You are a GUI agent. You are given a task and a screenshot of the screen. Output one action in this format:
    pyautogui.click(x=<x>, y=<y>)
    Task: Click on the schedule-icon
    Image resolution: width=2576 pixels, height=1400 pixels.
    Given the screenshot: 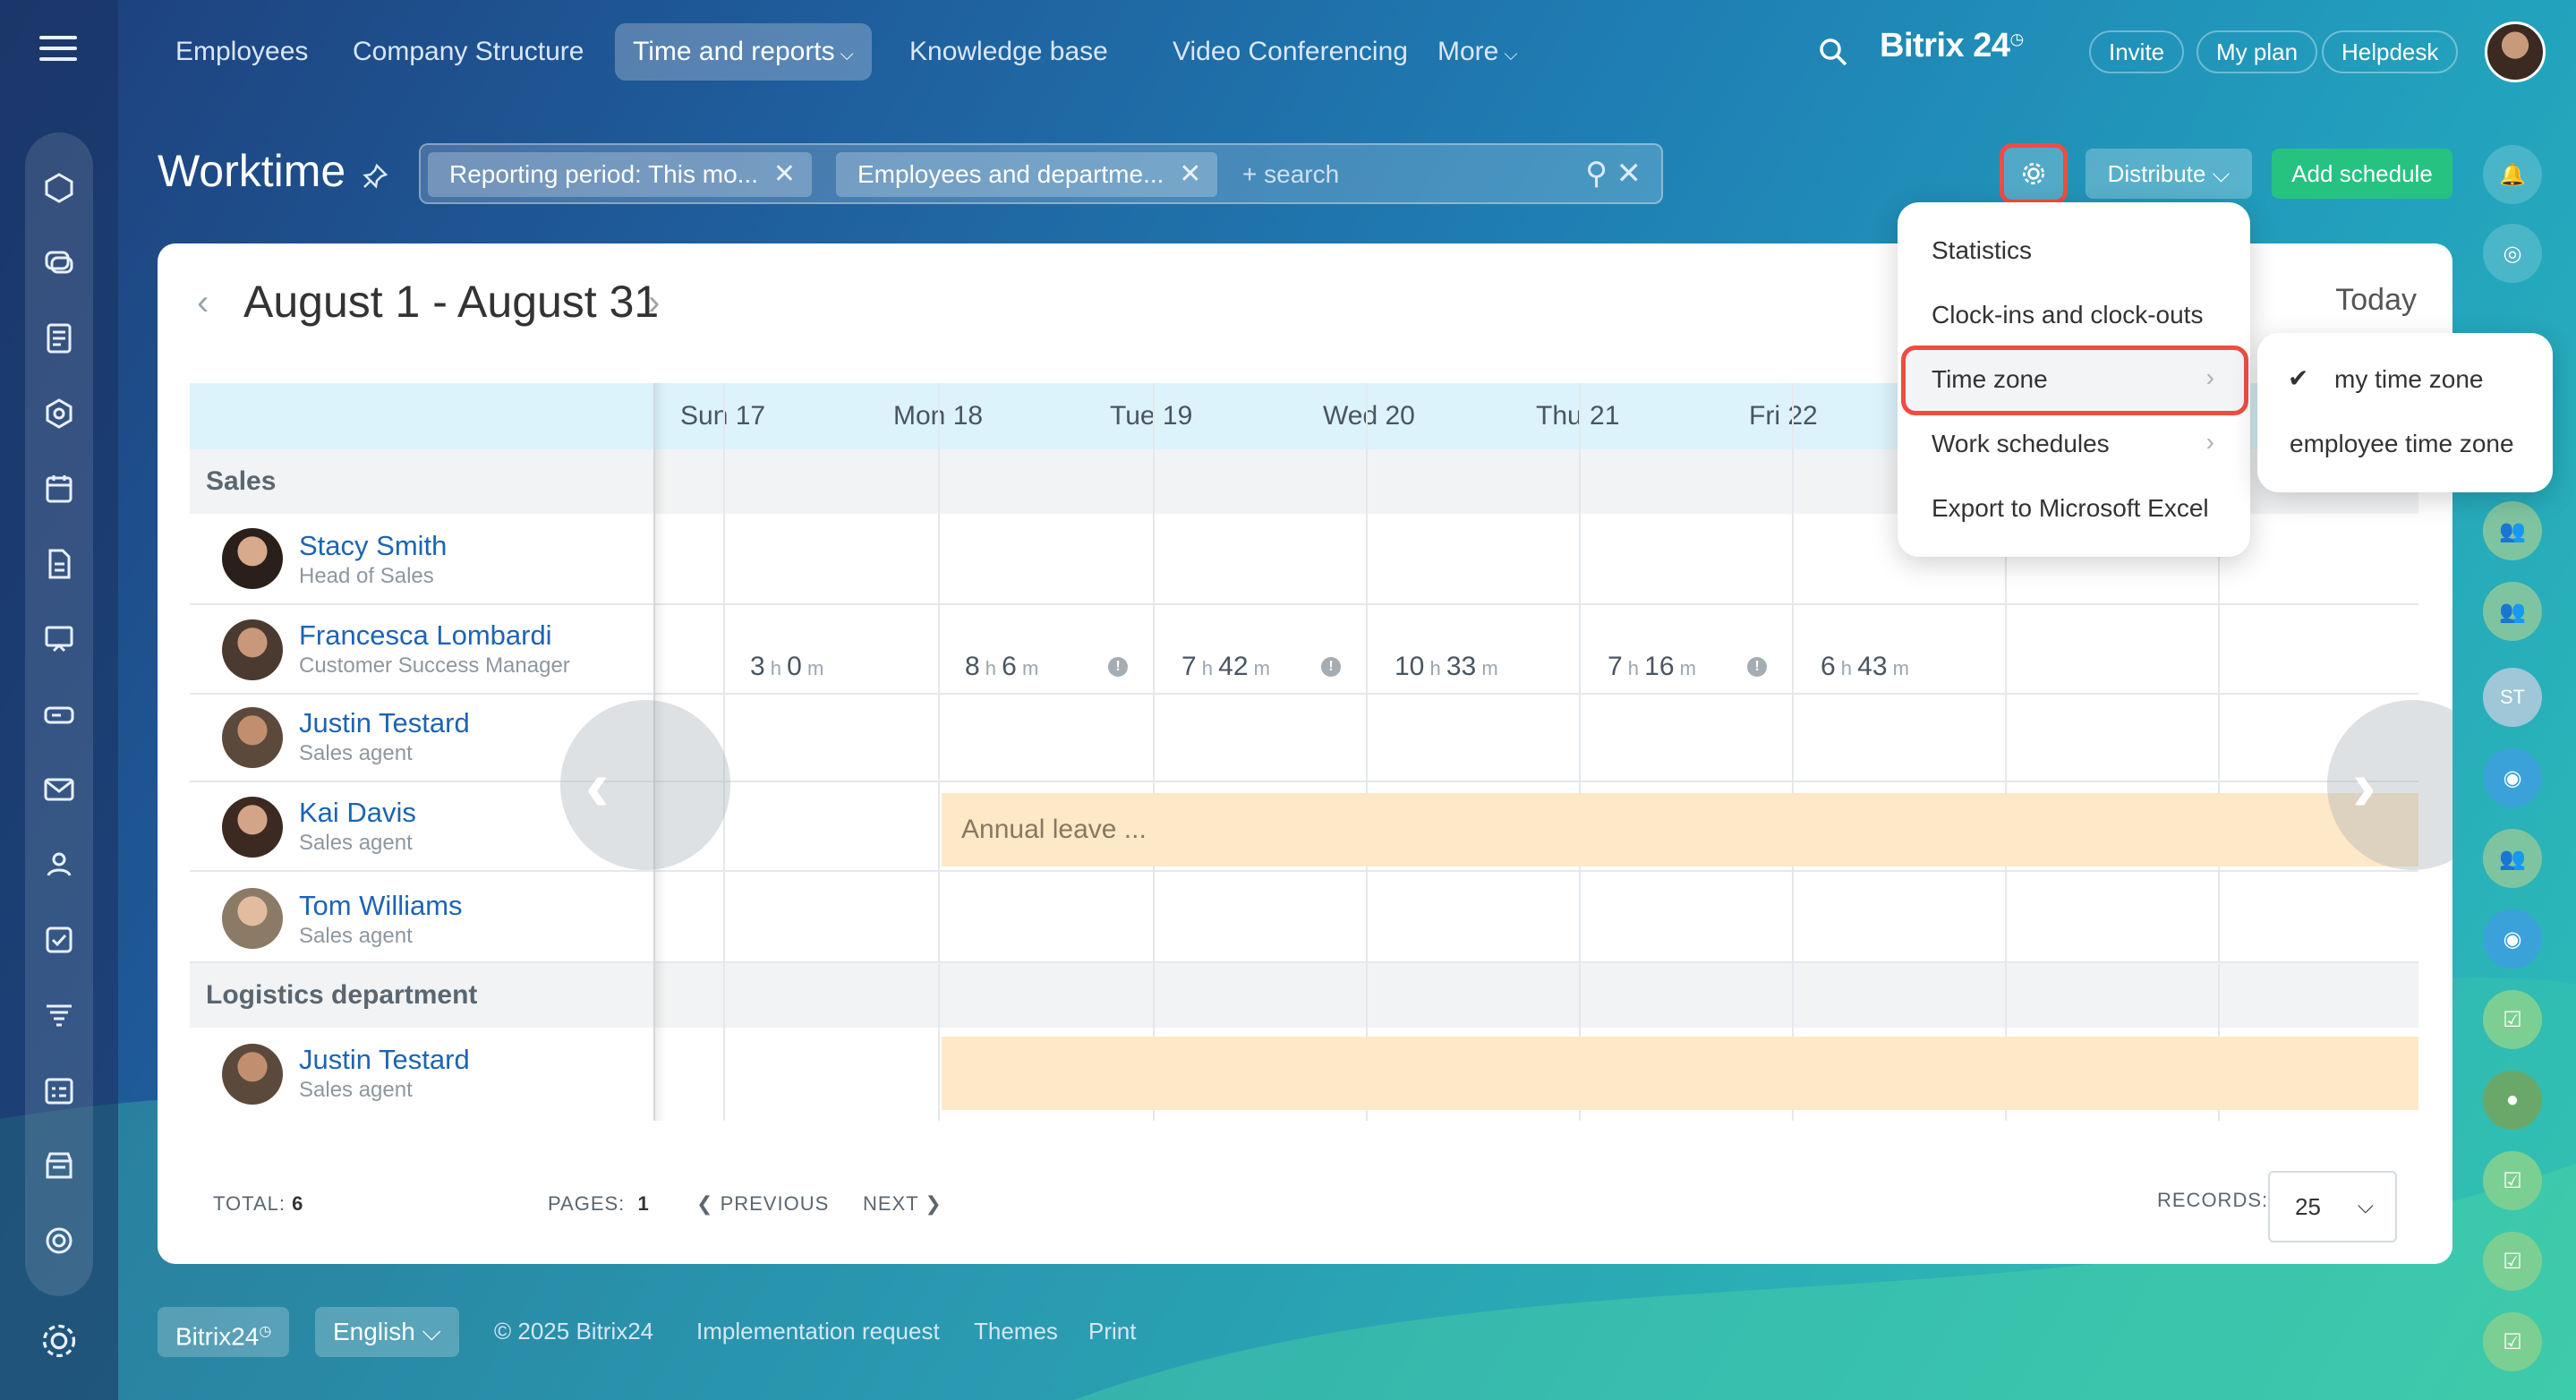 What is the action you would take?
    pyautogui.click(x=59, y=1090)
    